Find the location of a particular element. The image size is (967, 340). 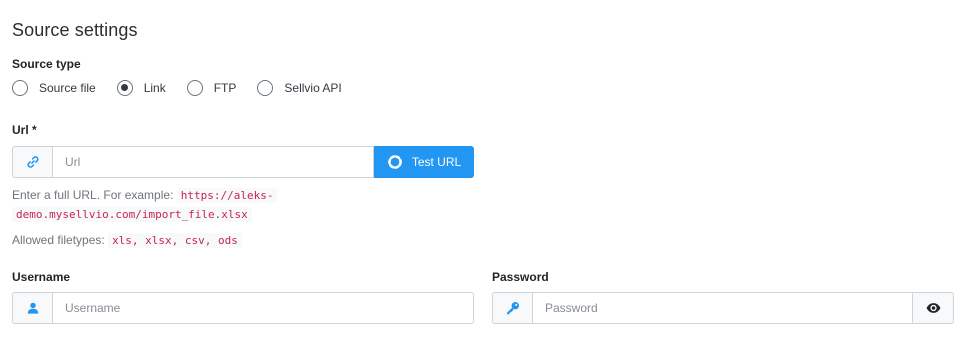

source-type-label: Source type is located at coordinates (46, 64).